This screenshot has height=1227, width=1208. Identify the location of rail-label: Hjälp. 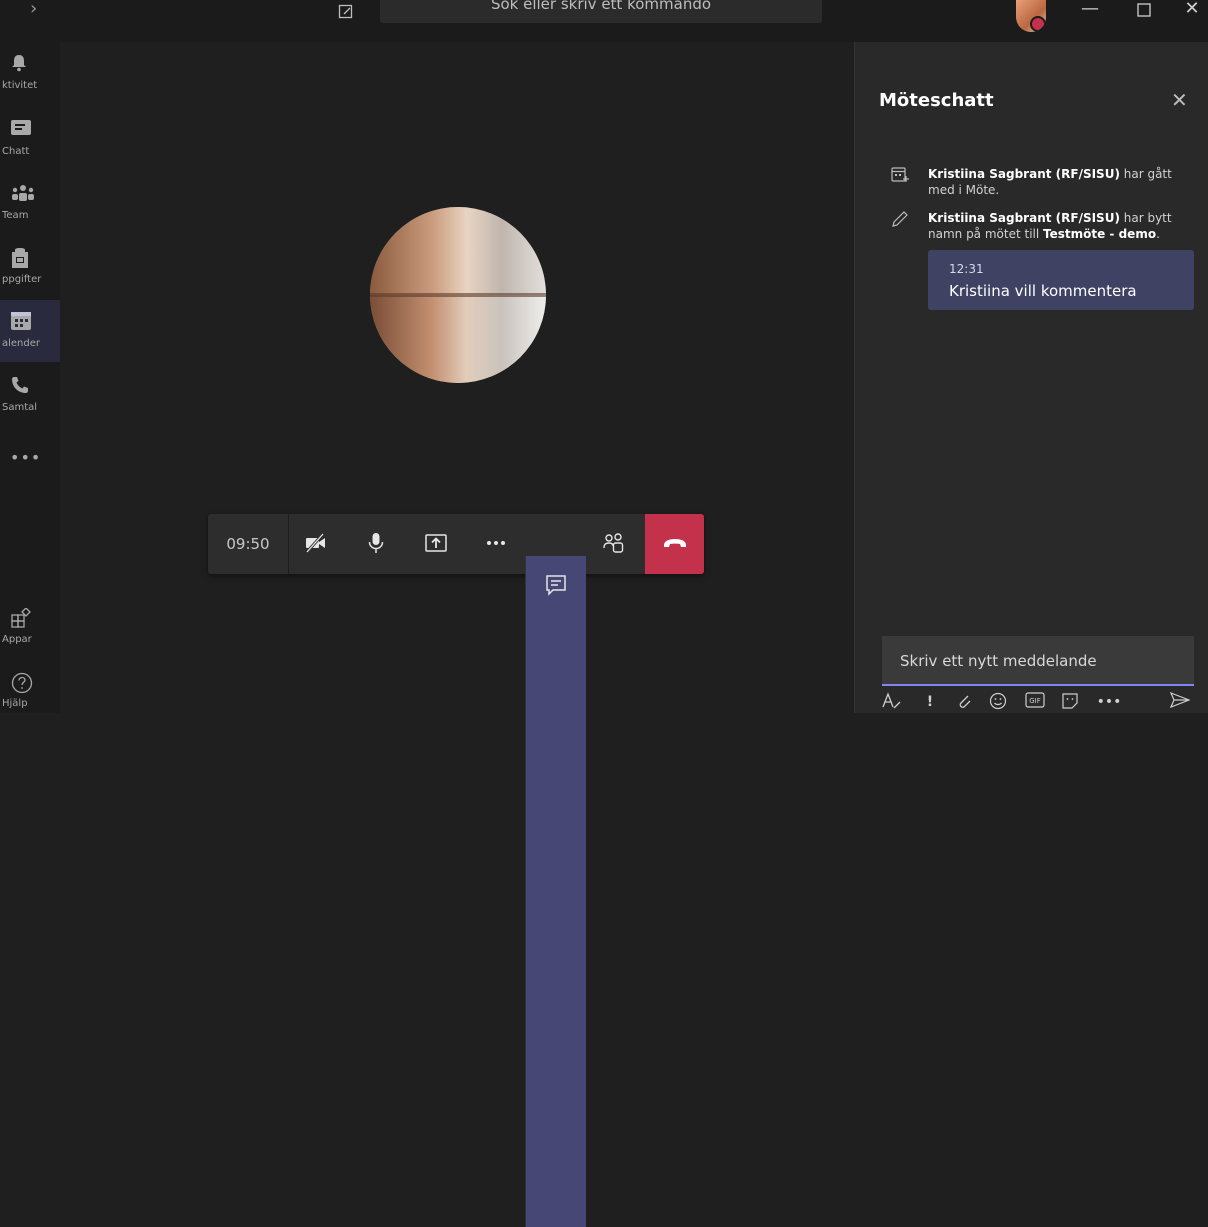
(15, 703).